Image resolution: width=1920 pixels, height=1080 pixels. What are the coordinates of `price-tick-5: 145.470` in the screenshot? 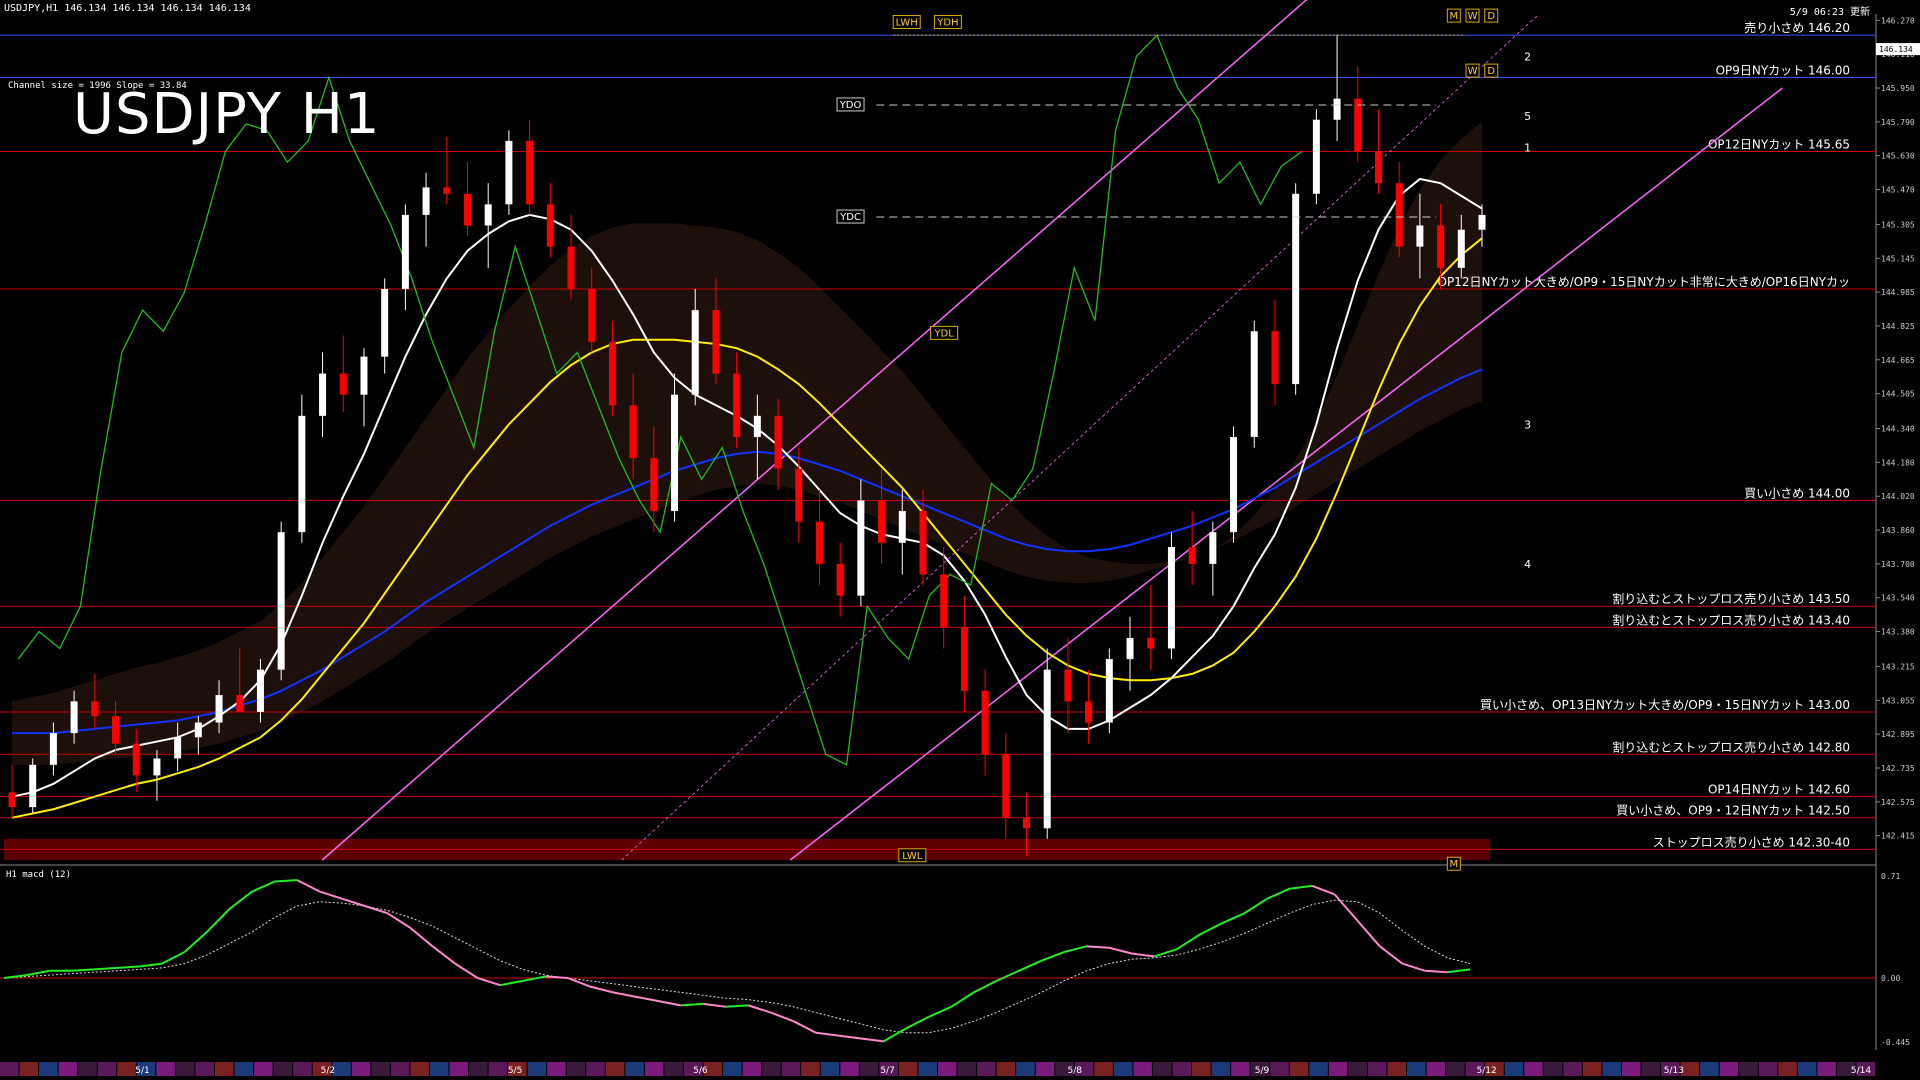 It's located at (1898, 190).